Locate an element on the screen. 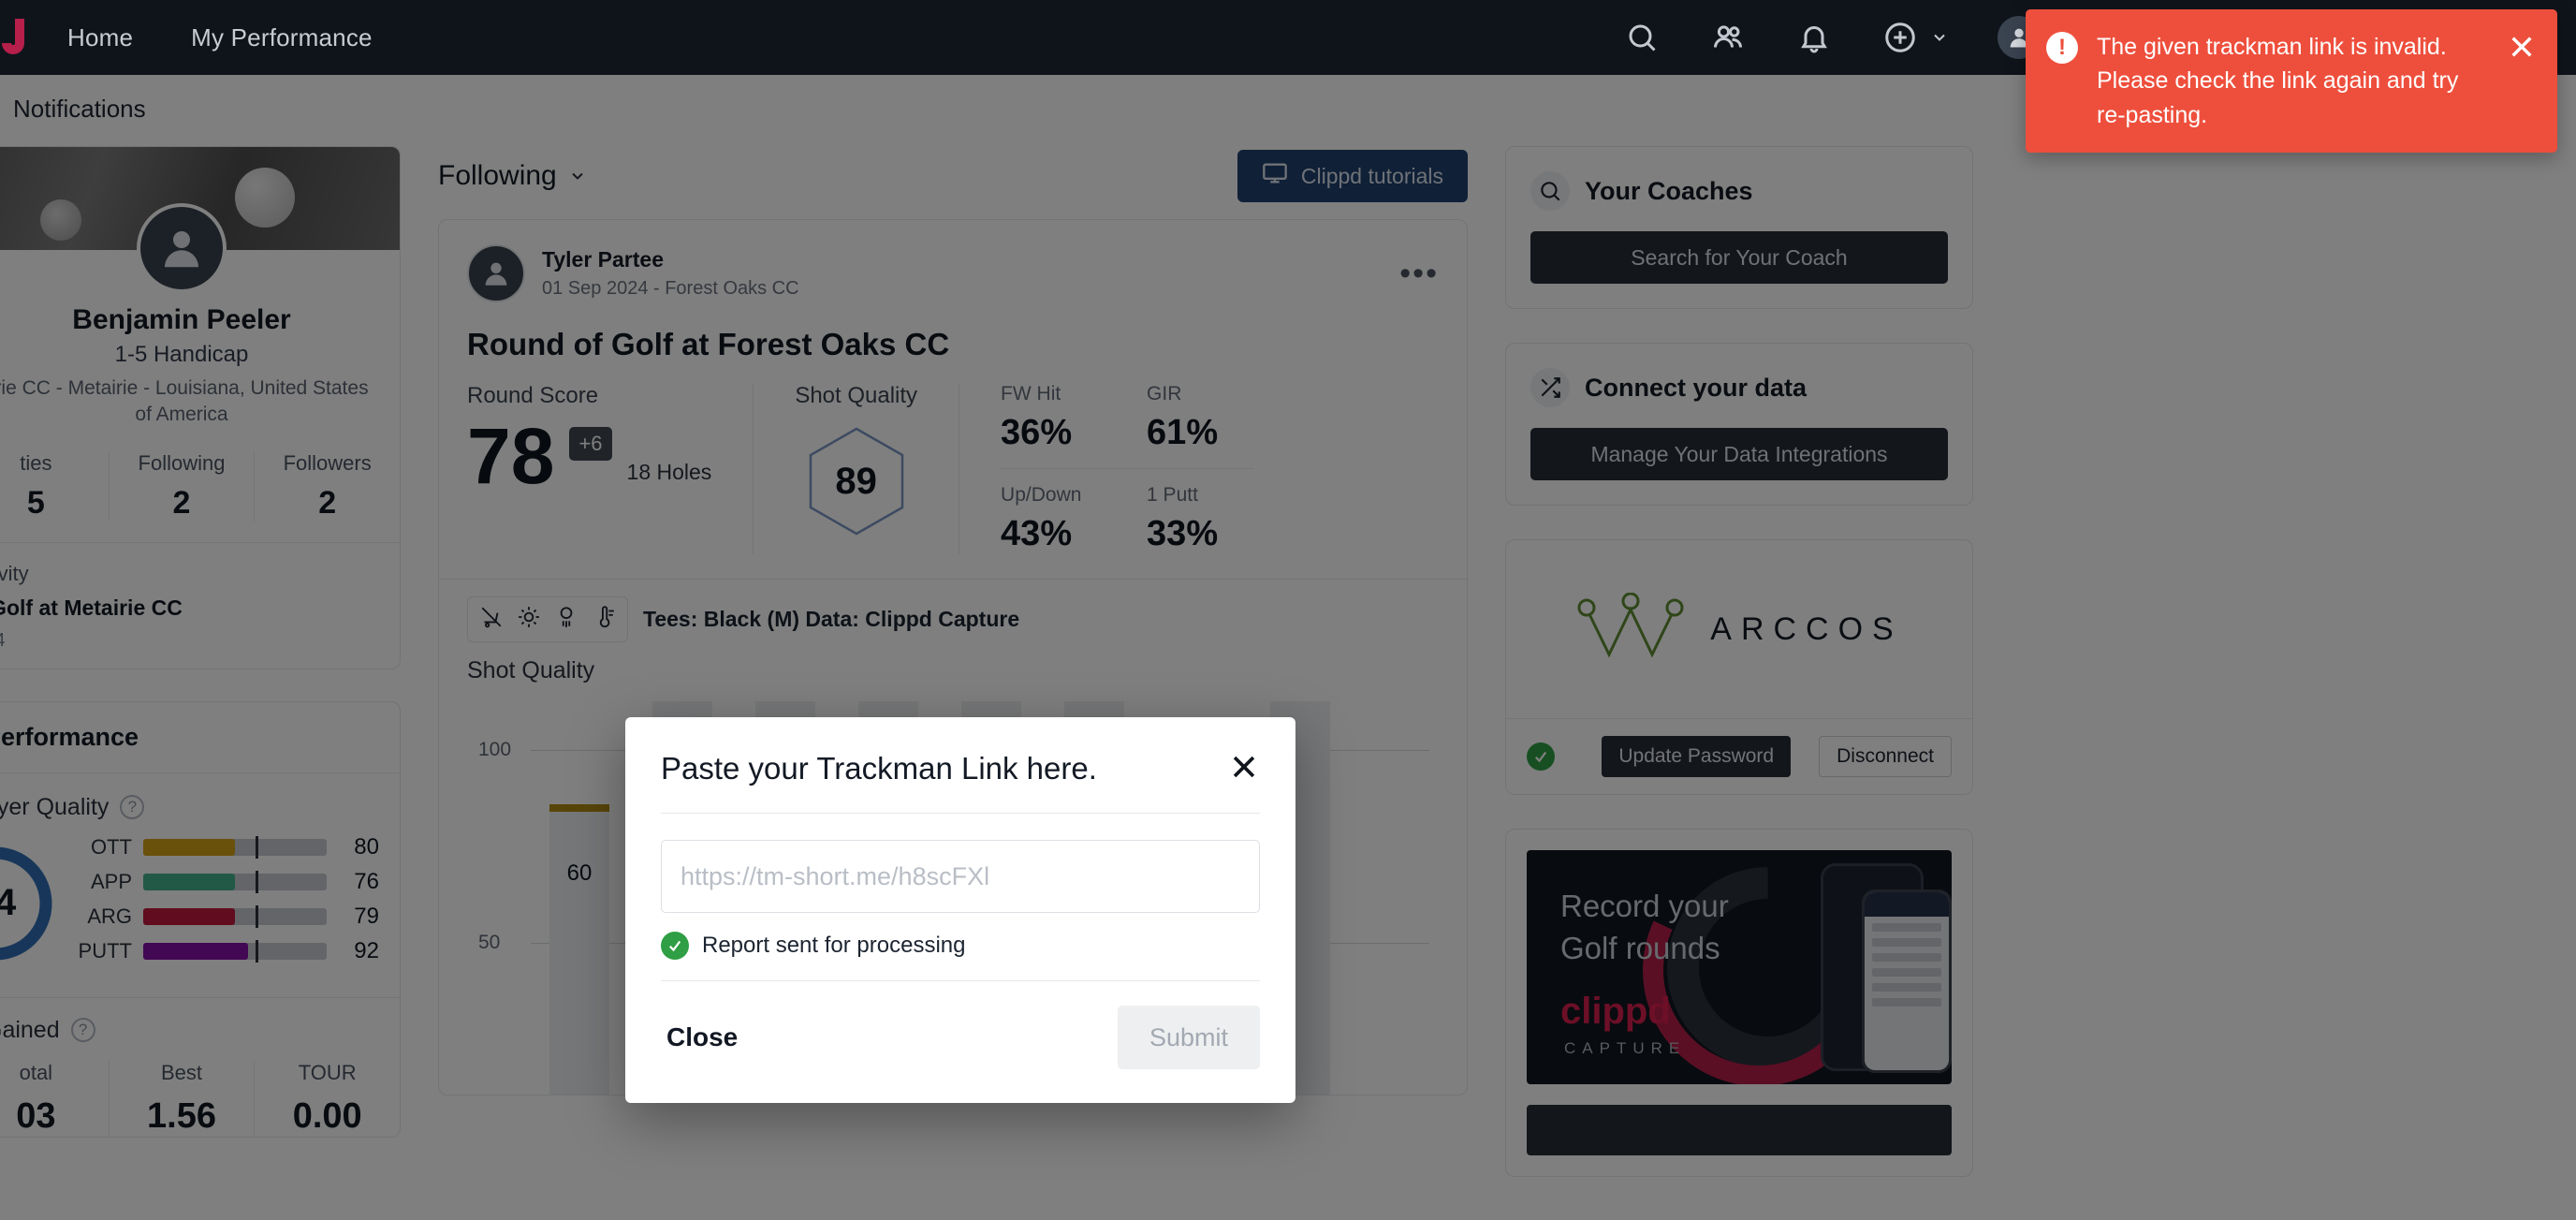 Image resolution: width=2576 pixels, height=1220 pixels. trackman-link-input is located at coordinates (961, 876).